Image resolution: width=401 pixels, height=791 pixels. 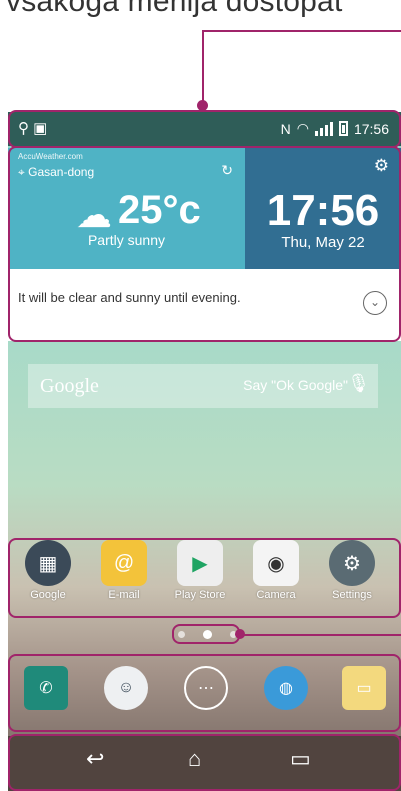 I want to click on manual-caption: vsakoga menija dostopat, so click(x=174, y=9).